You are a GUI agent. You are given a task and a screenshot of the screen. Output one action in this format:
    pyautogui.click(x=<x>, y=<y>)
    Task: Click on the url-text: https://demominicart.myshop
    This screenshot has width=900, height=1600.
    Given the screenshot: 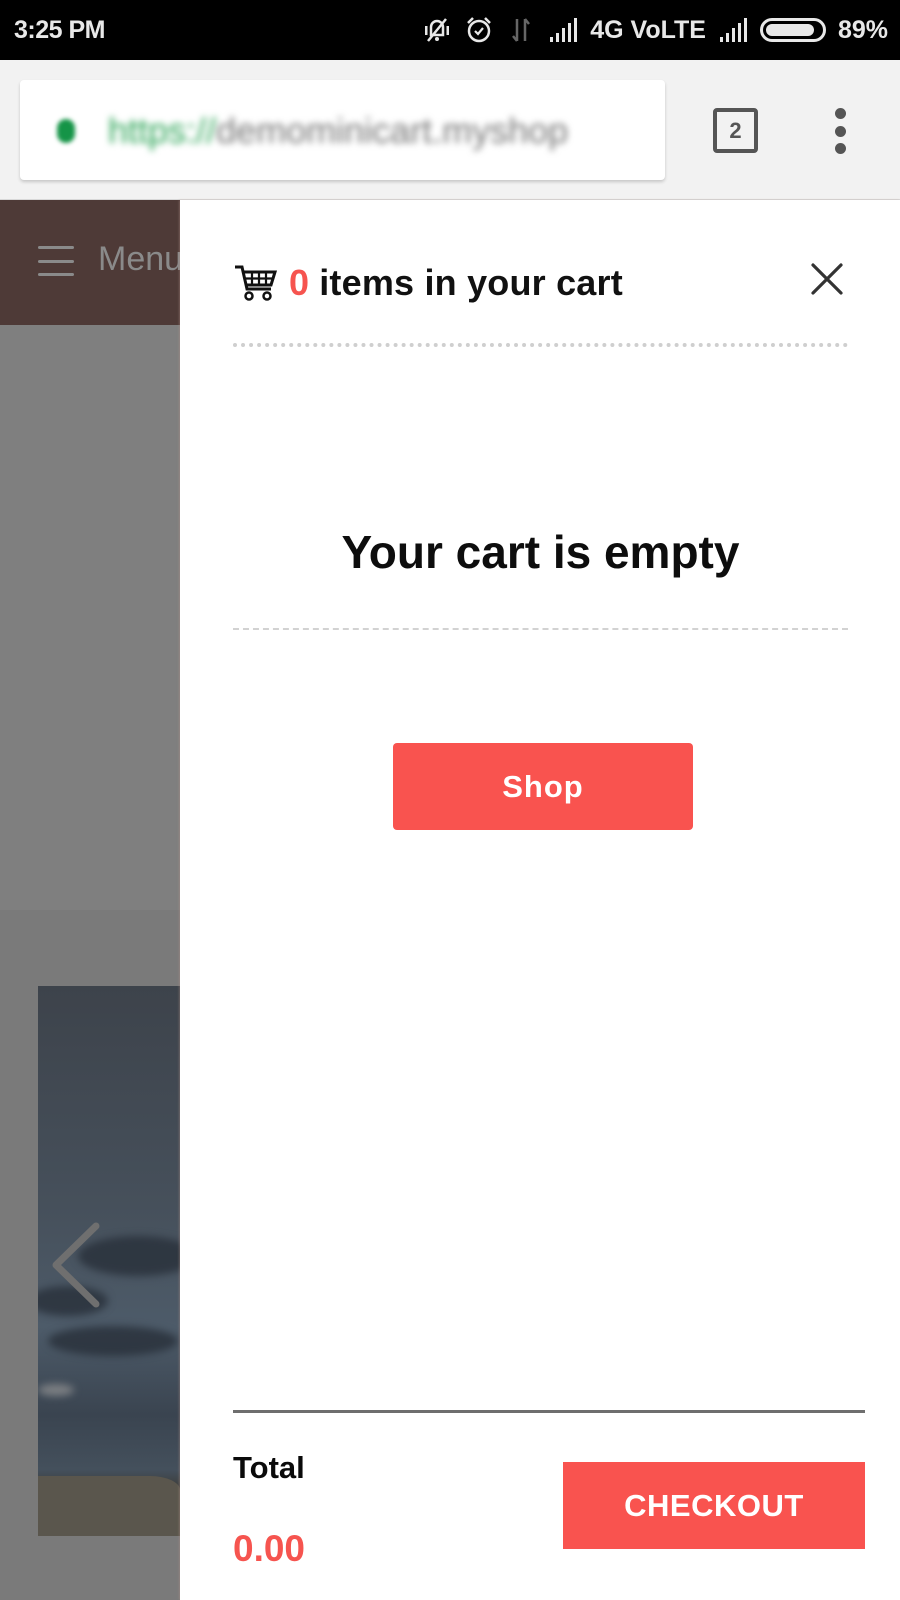 What is the action you would take?
    pyautogui.click(x=338, y=131)
    